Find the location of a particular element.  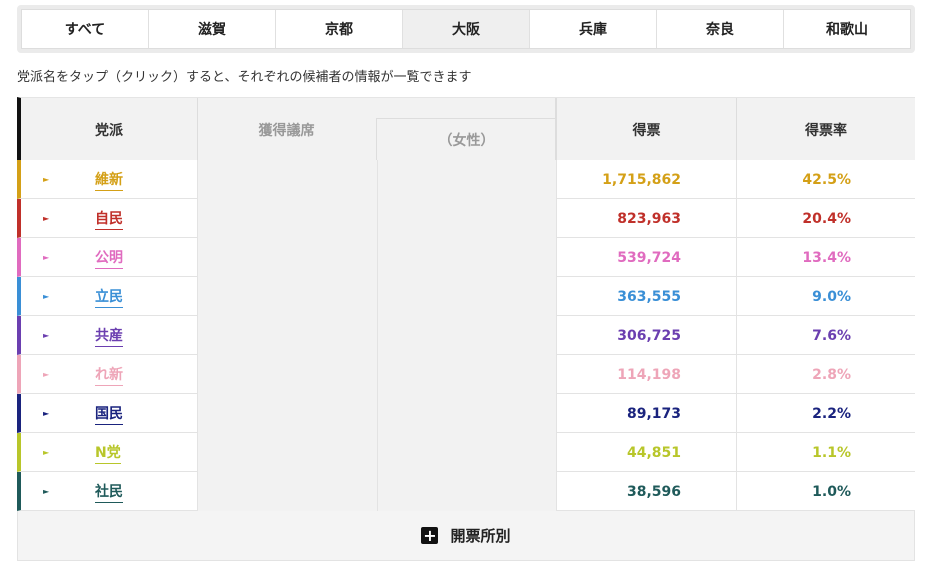

party-name-link: れ新 is located at coordinates (109, 375).